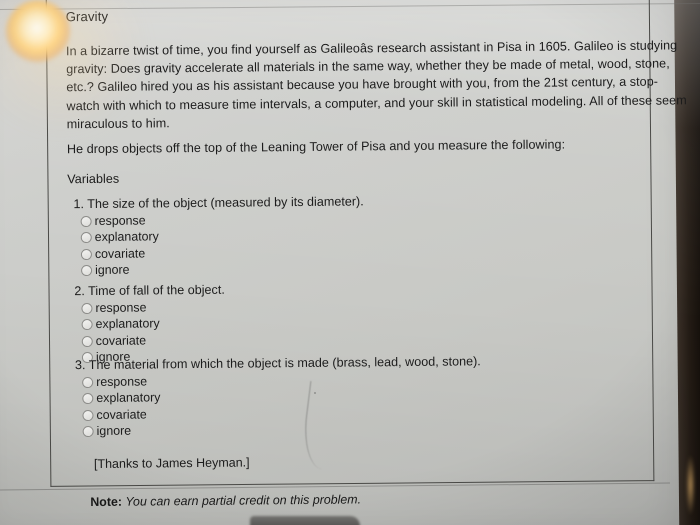  I want to click on lens-flare-glare, so click(38, 31).